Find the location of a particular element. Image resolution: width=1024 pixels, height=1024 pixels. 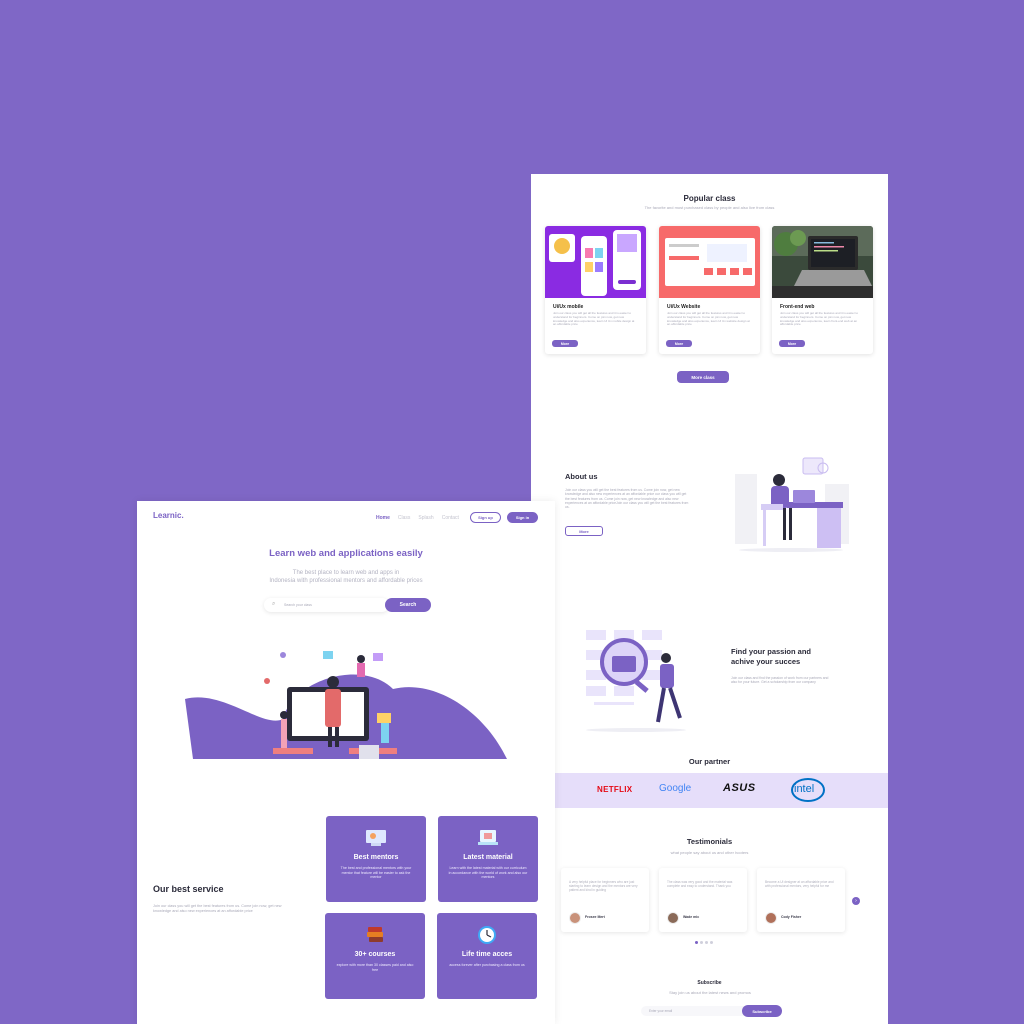

service-card-title: Latest material is located at coordinates (488, 857).